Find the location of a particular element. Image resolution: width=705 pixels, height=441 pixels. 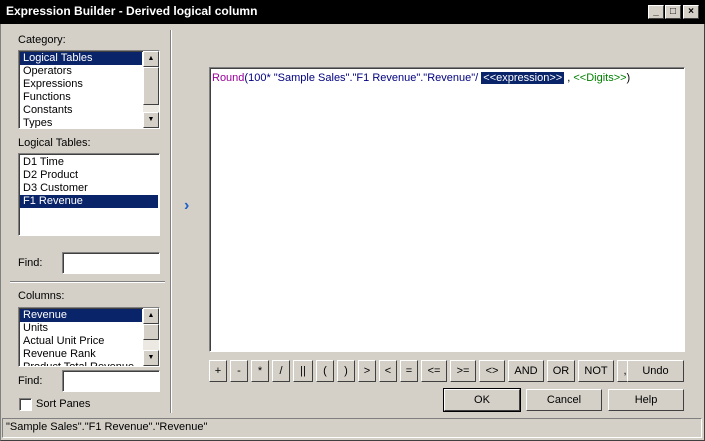

operator-button: <> is located at coordinates (492, 371).